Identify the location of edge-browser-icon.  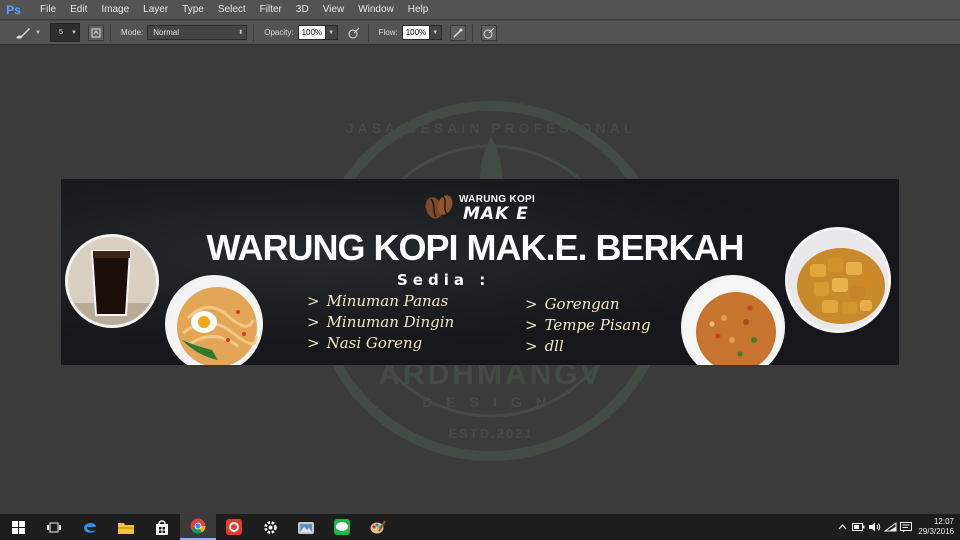
(90, 527).